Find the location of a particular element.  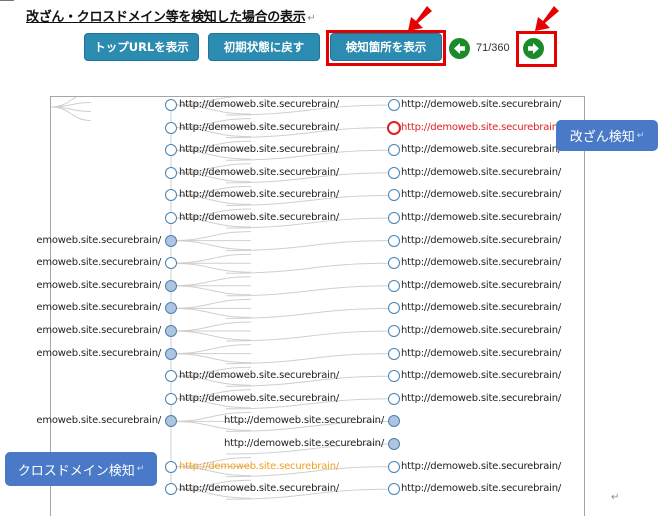

page-title: 改ざん・クロスドメイン等を検知した場合の表示 ↵ is located at coordinates (171, 17).